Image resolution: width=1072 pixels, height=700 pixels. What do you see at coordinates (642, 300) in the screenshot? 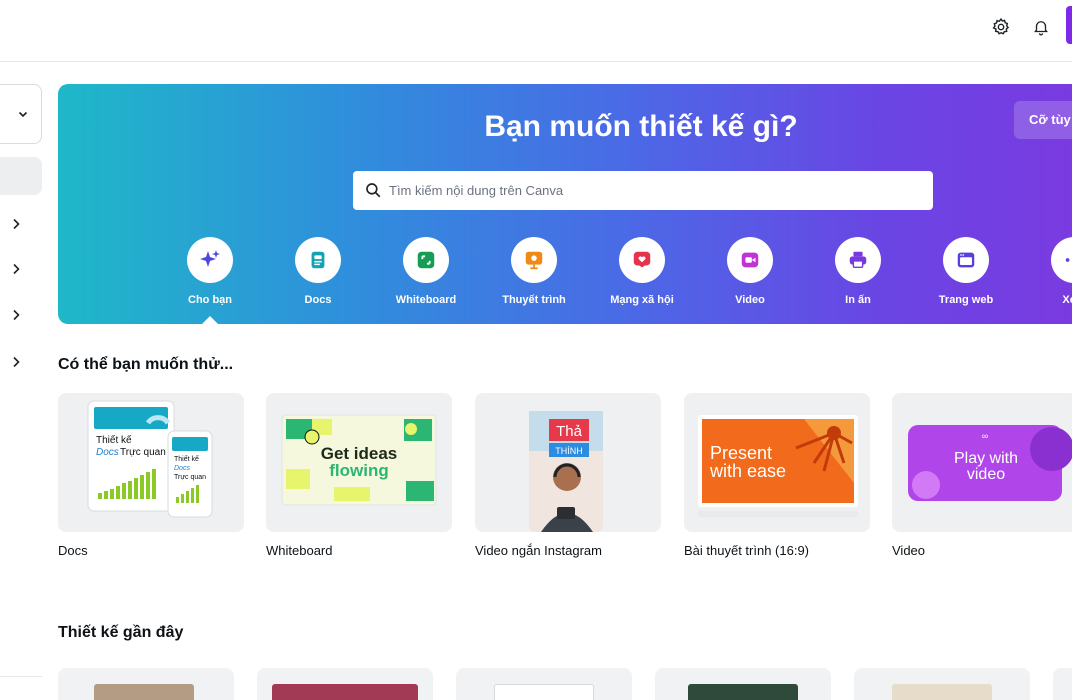
I see `category-label: Mạng xã hội` at bounding box center [642, 300].